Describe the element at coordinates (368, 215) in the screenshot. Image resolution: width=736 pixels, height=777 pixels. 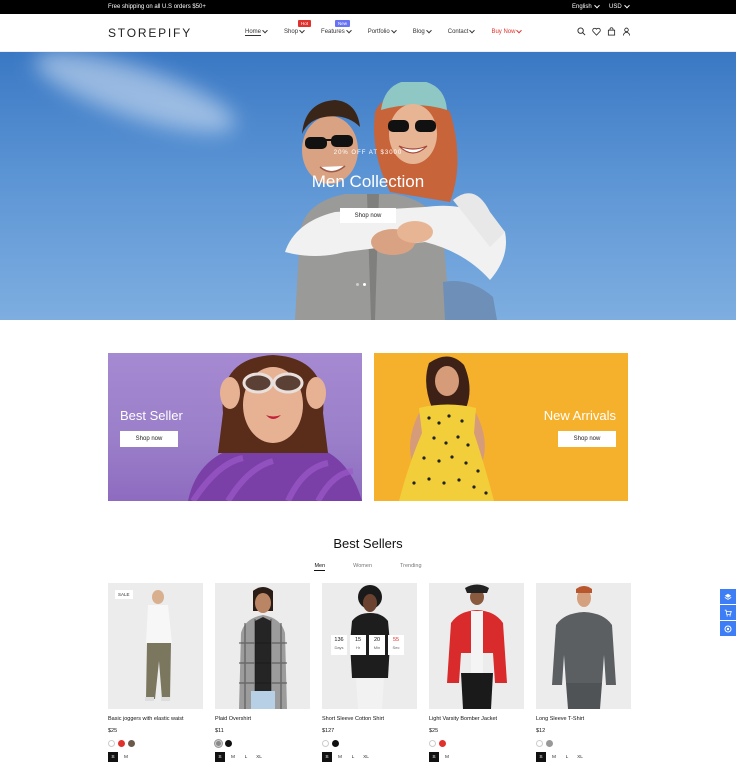
I see `hero-shop-now-button: Shop now` at that location.